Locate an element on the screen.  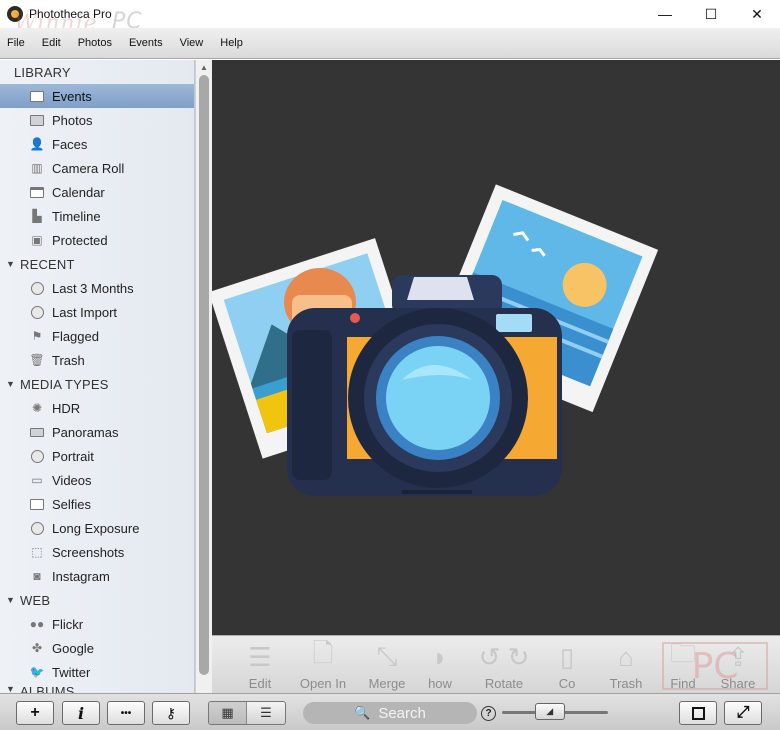
trash-label: Trash is located at coordinates (626, 683).